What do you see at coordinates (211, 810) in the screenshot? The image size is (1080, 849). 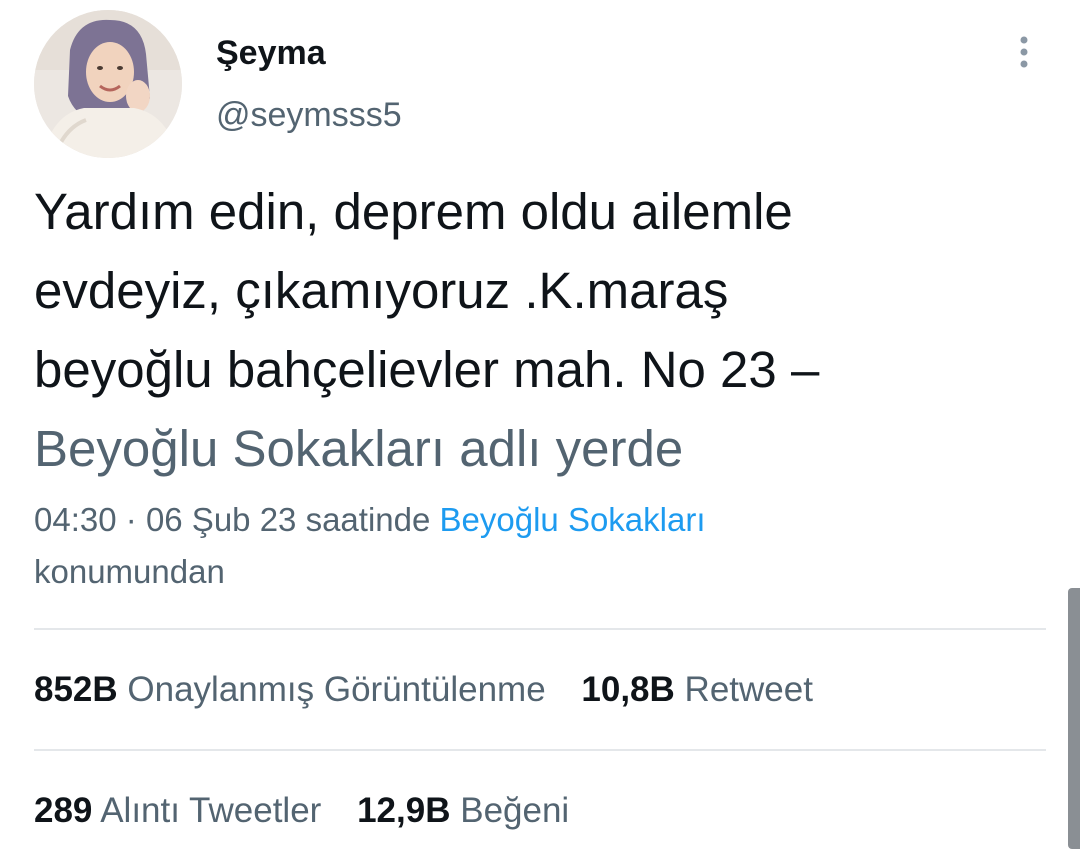 I see `quotes-label: Alıntı Tweetler` at bounding box center [211, 810].